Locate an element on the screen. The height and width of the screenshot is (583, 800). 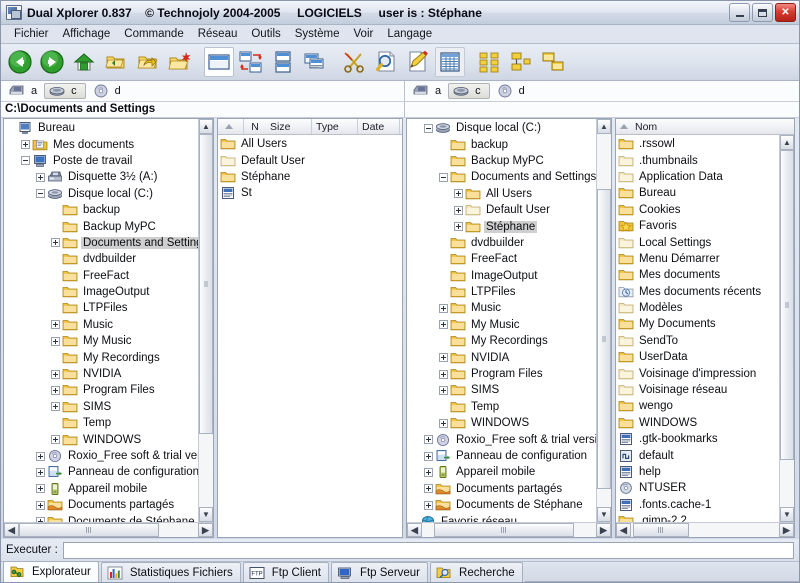
column-header-n: N is located at coordinates (255, 126).